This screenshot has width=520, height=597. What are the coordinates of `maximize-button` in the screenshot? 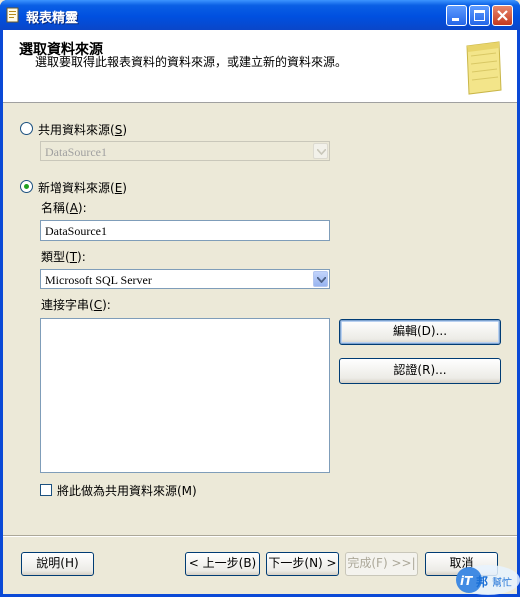 It's located at (479, 15).